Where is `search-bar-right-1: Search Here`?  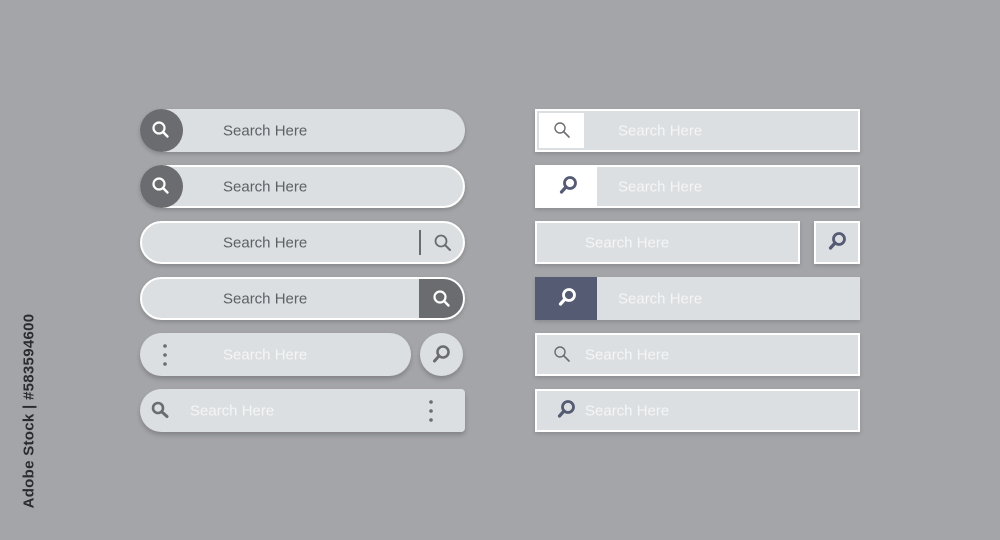 search-bar-right-1: Search Here is located at coordinates (697, 130).